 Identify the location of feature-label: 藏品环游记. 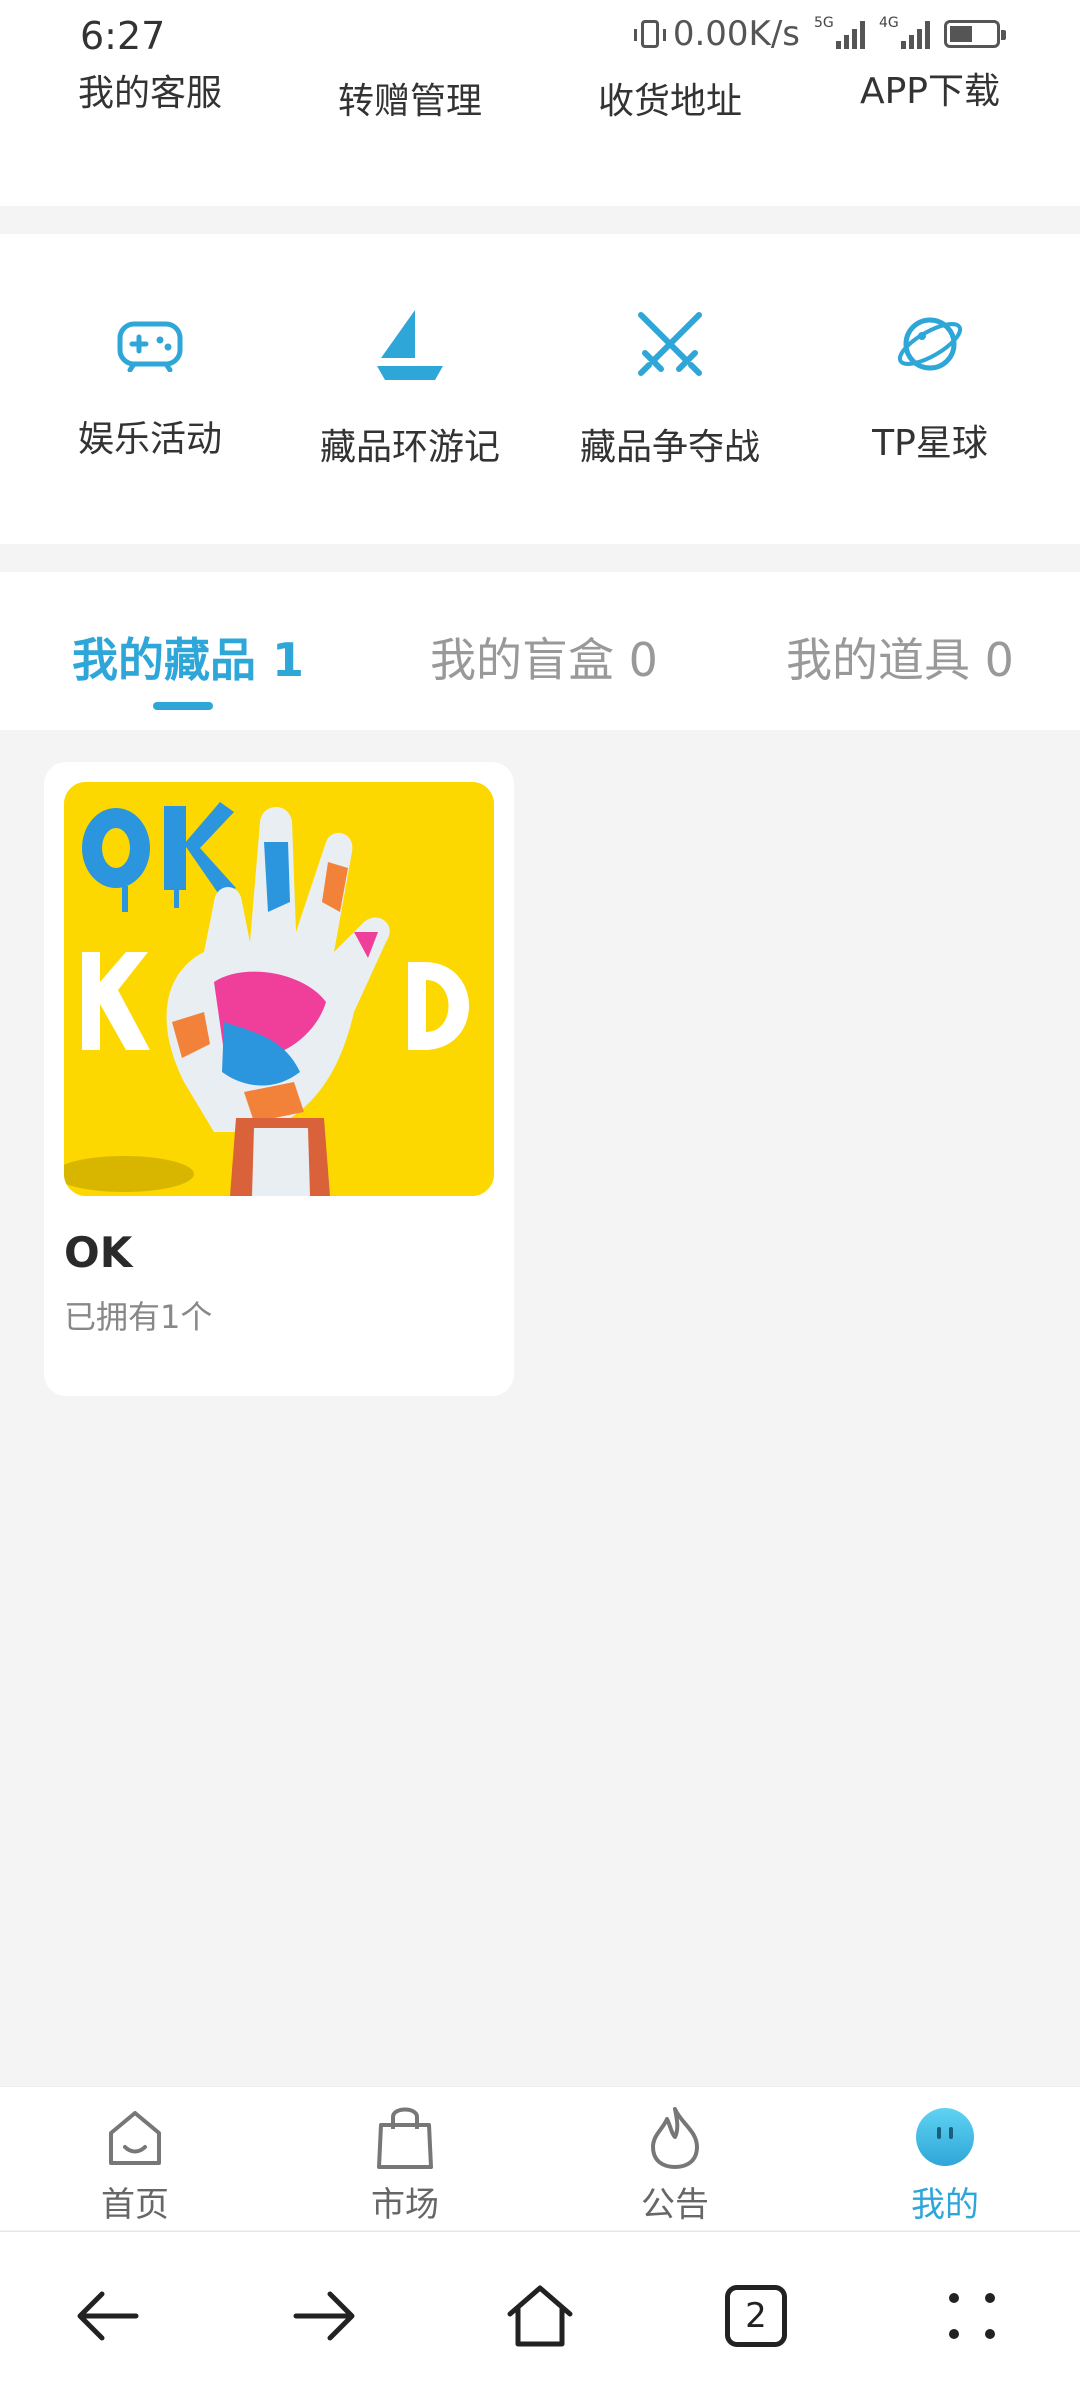
(409, 447).